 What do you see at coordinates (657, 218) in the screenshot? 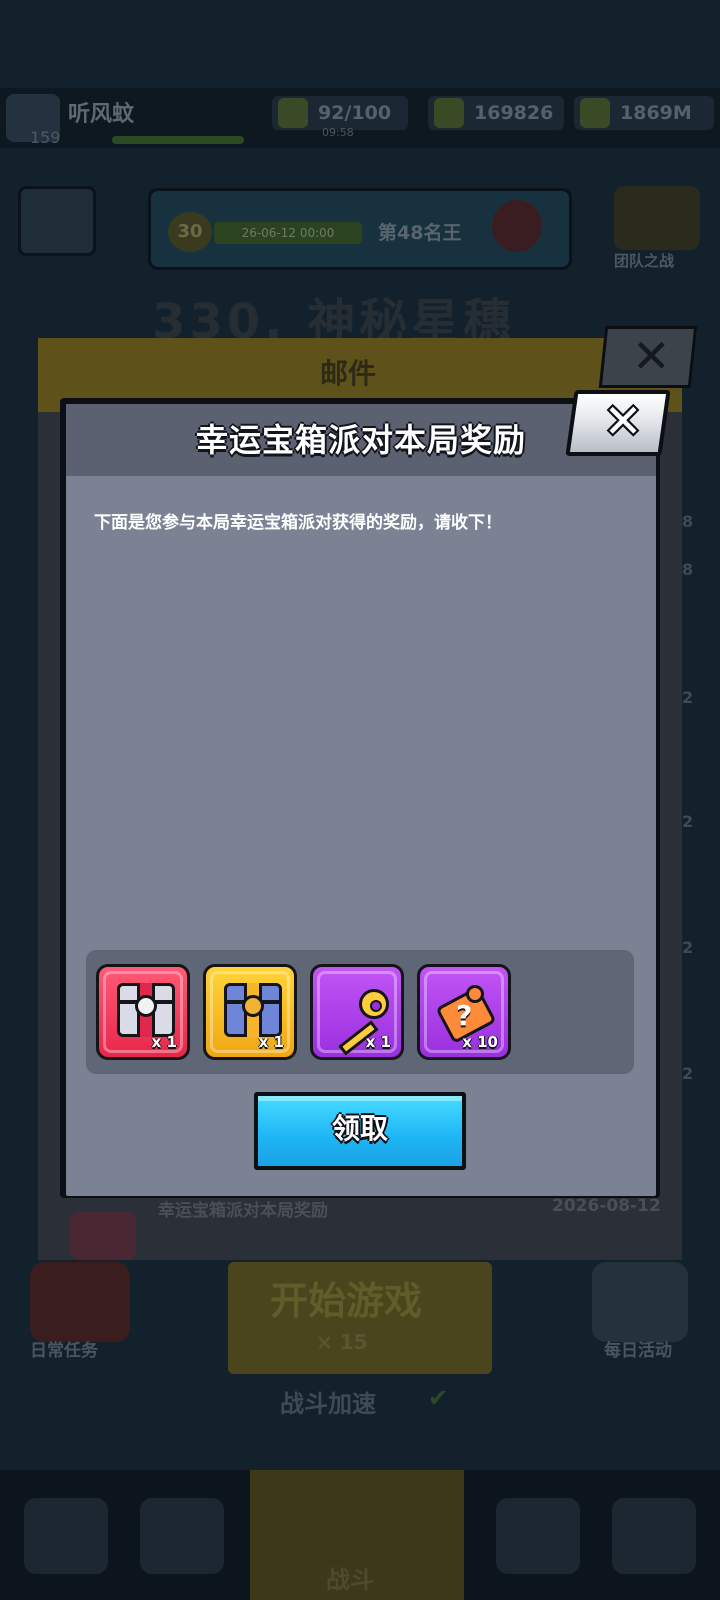
I see `guild-shield-icon` at bounding box center [657, 218].